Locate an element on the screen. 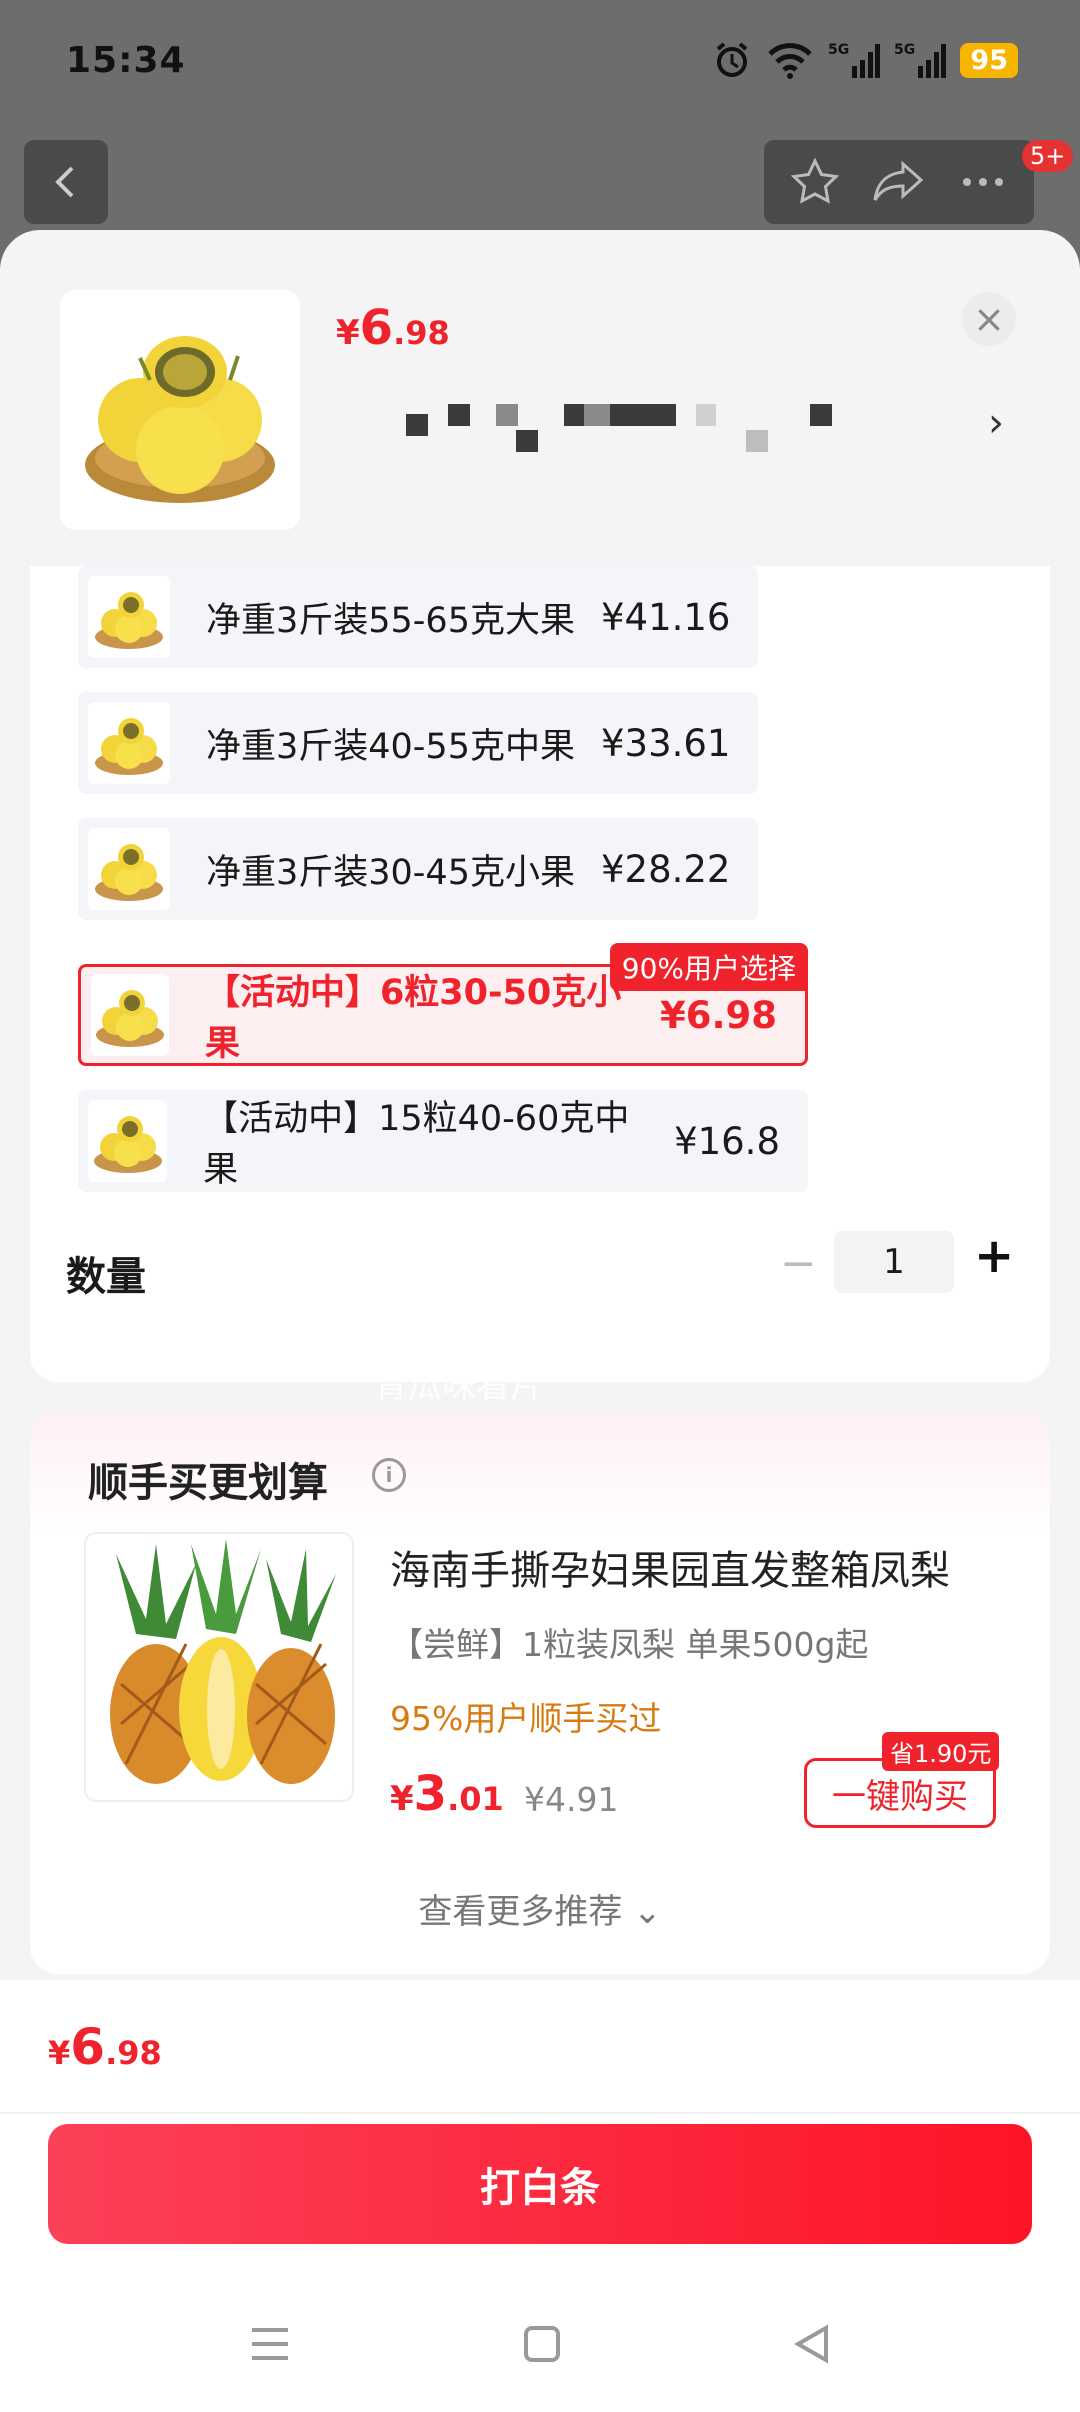  alarm-icon is located at coordinates (732, 59).